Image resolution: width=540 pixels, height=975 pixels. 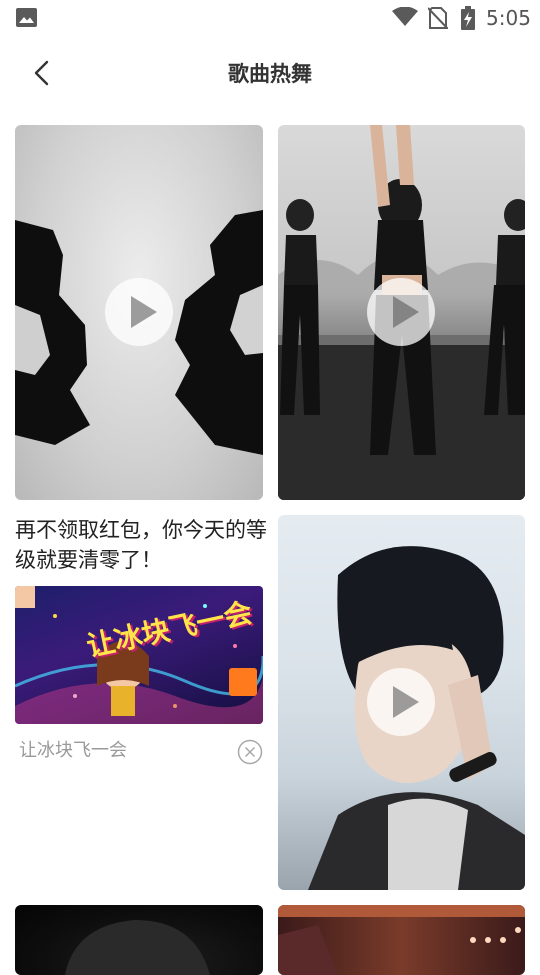 What do you see at coordinates (141, 545) in the screenshot?
I see `ad-headline: 再不领取红包，你今天的等级就要清零了！` at bounding box center [141, 545].